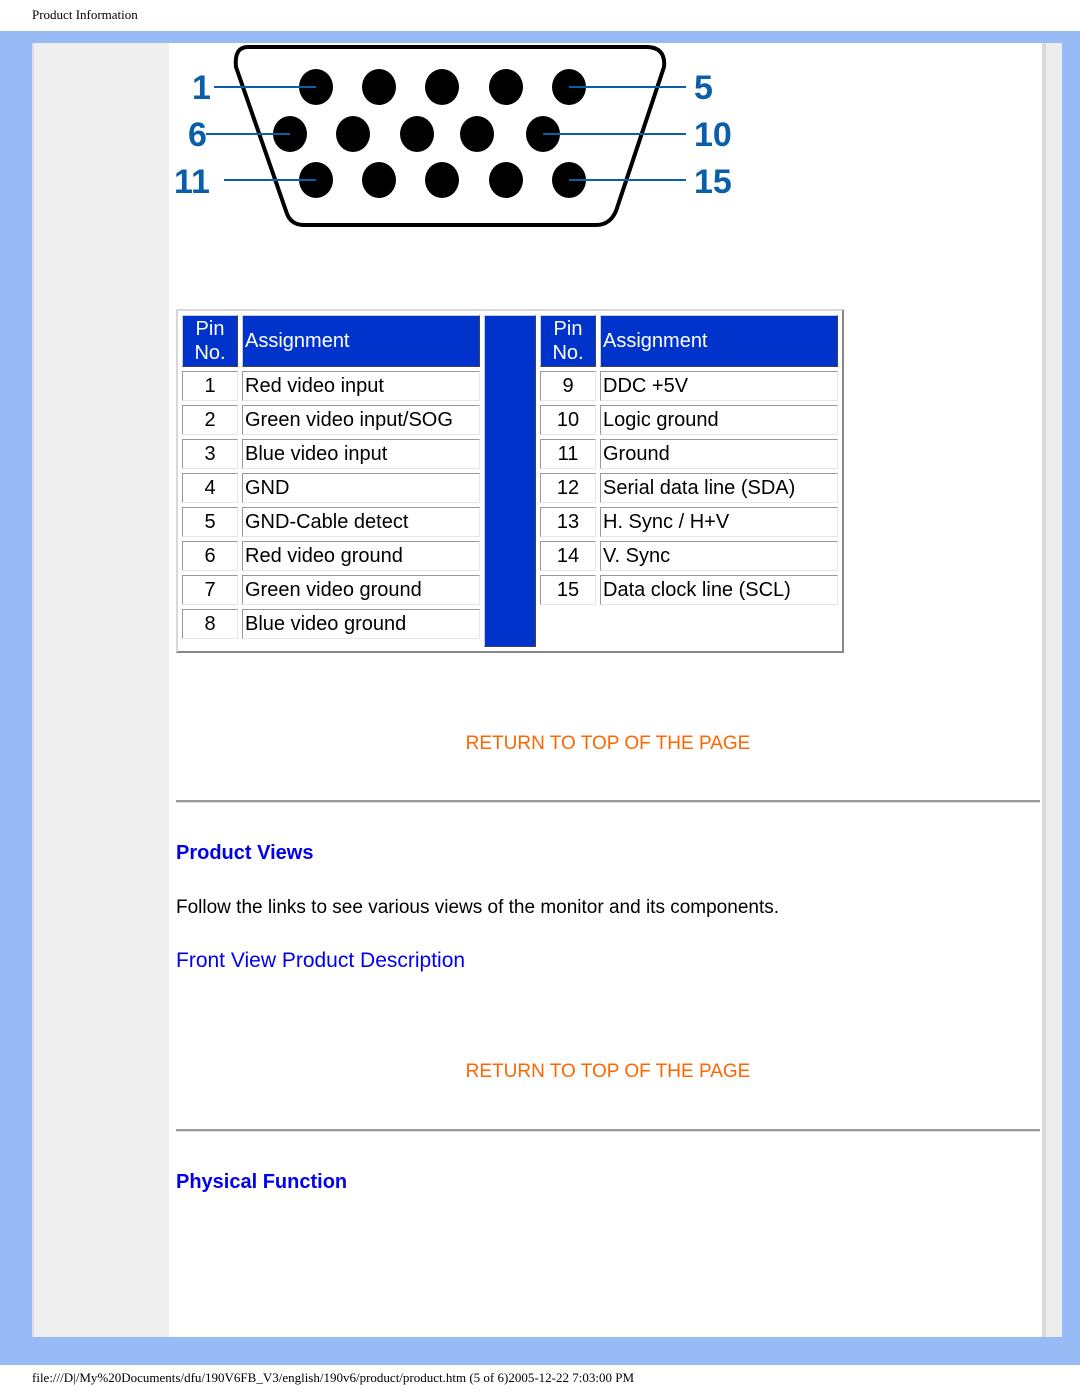 This screenshot has width=1080, height=1397. I want to click on connector-label-1: 1, so click(201, 88).